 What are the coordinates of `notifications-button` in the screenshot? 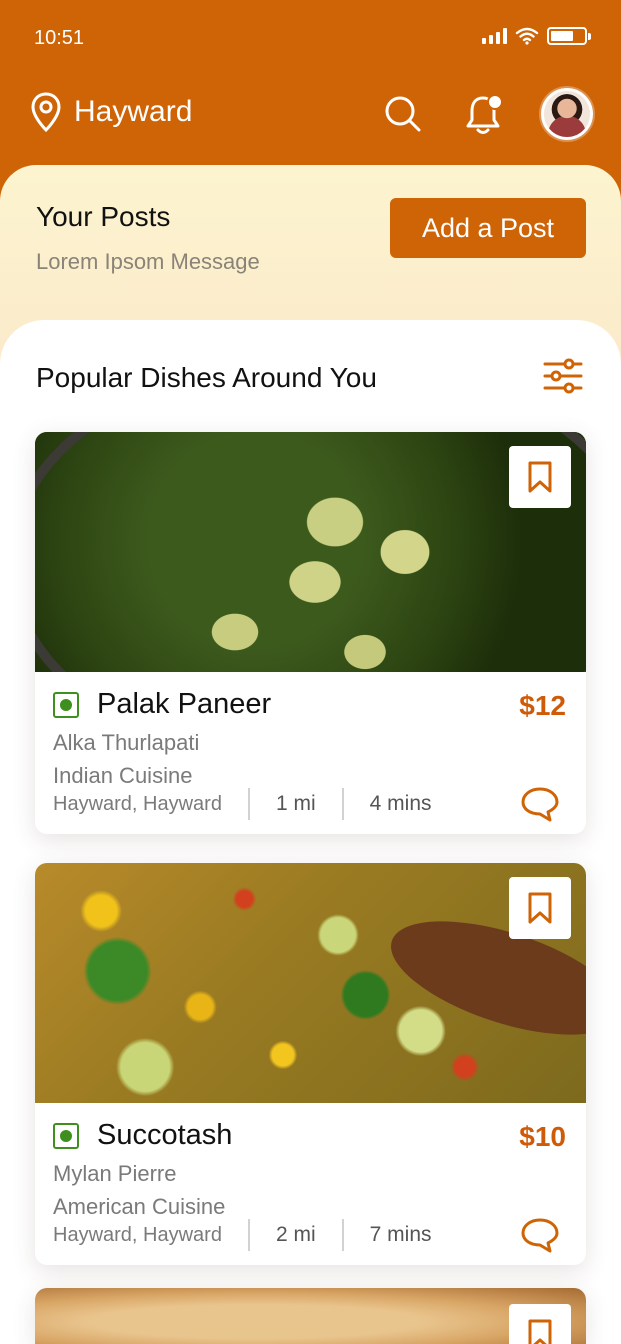 It's located at (483, 114).